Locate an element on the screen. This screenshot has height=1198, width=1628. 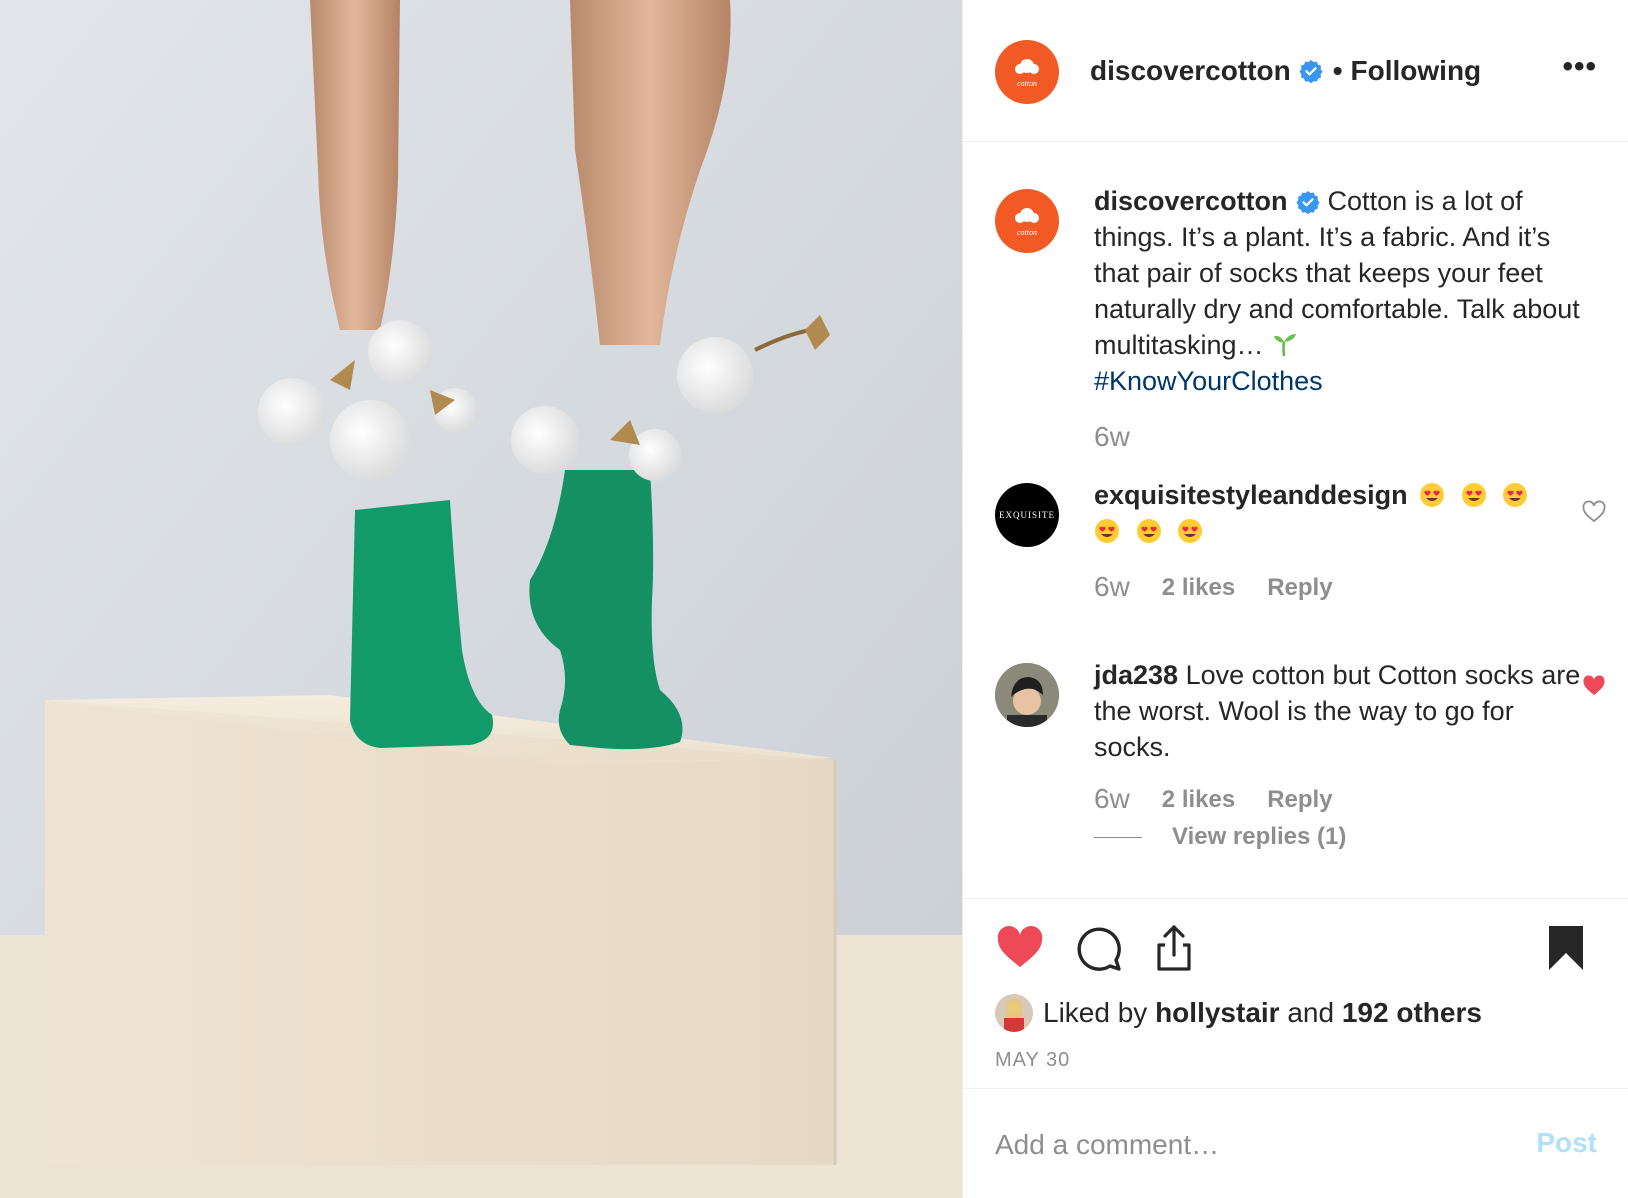
exquisite-logo: EXQUISITE is located at coordinates (1027, 515).